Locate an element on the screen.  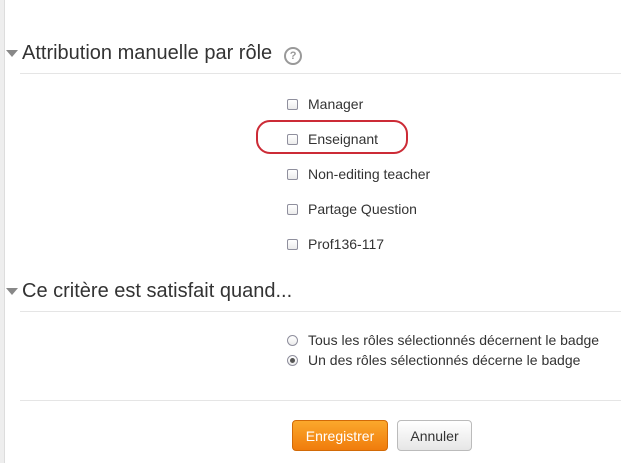
role-option-partage-question: Partage Question is located at coordinates (352, 209).